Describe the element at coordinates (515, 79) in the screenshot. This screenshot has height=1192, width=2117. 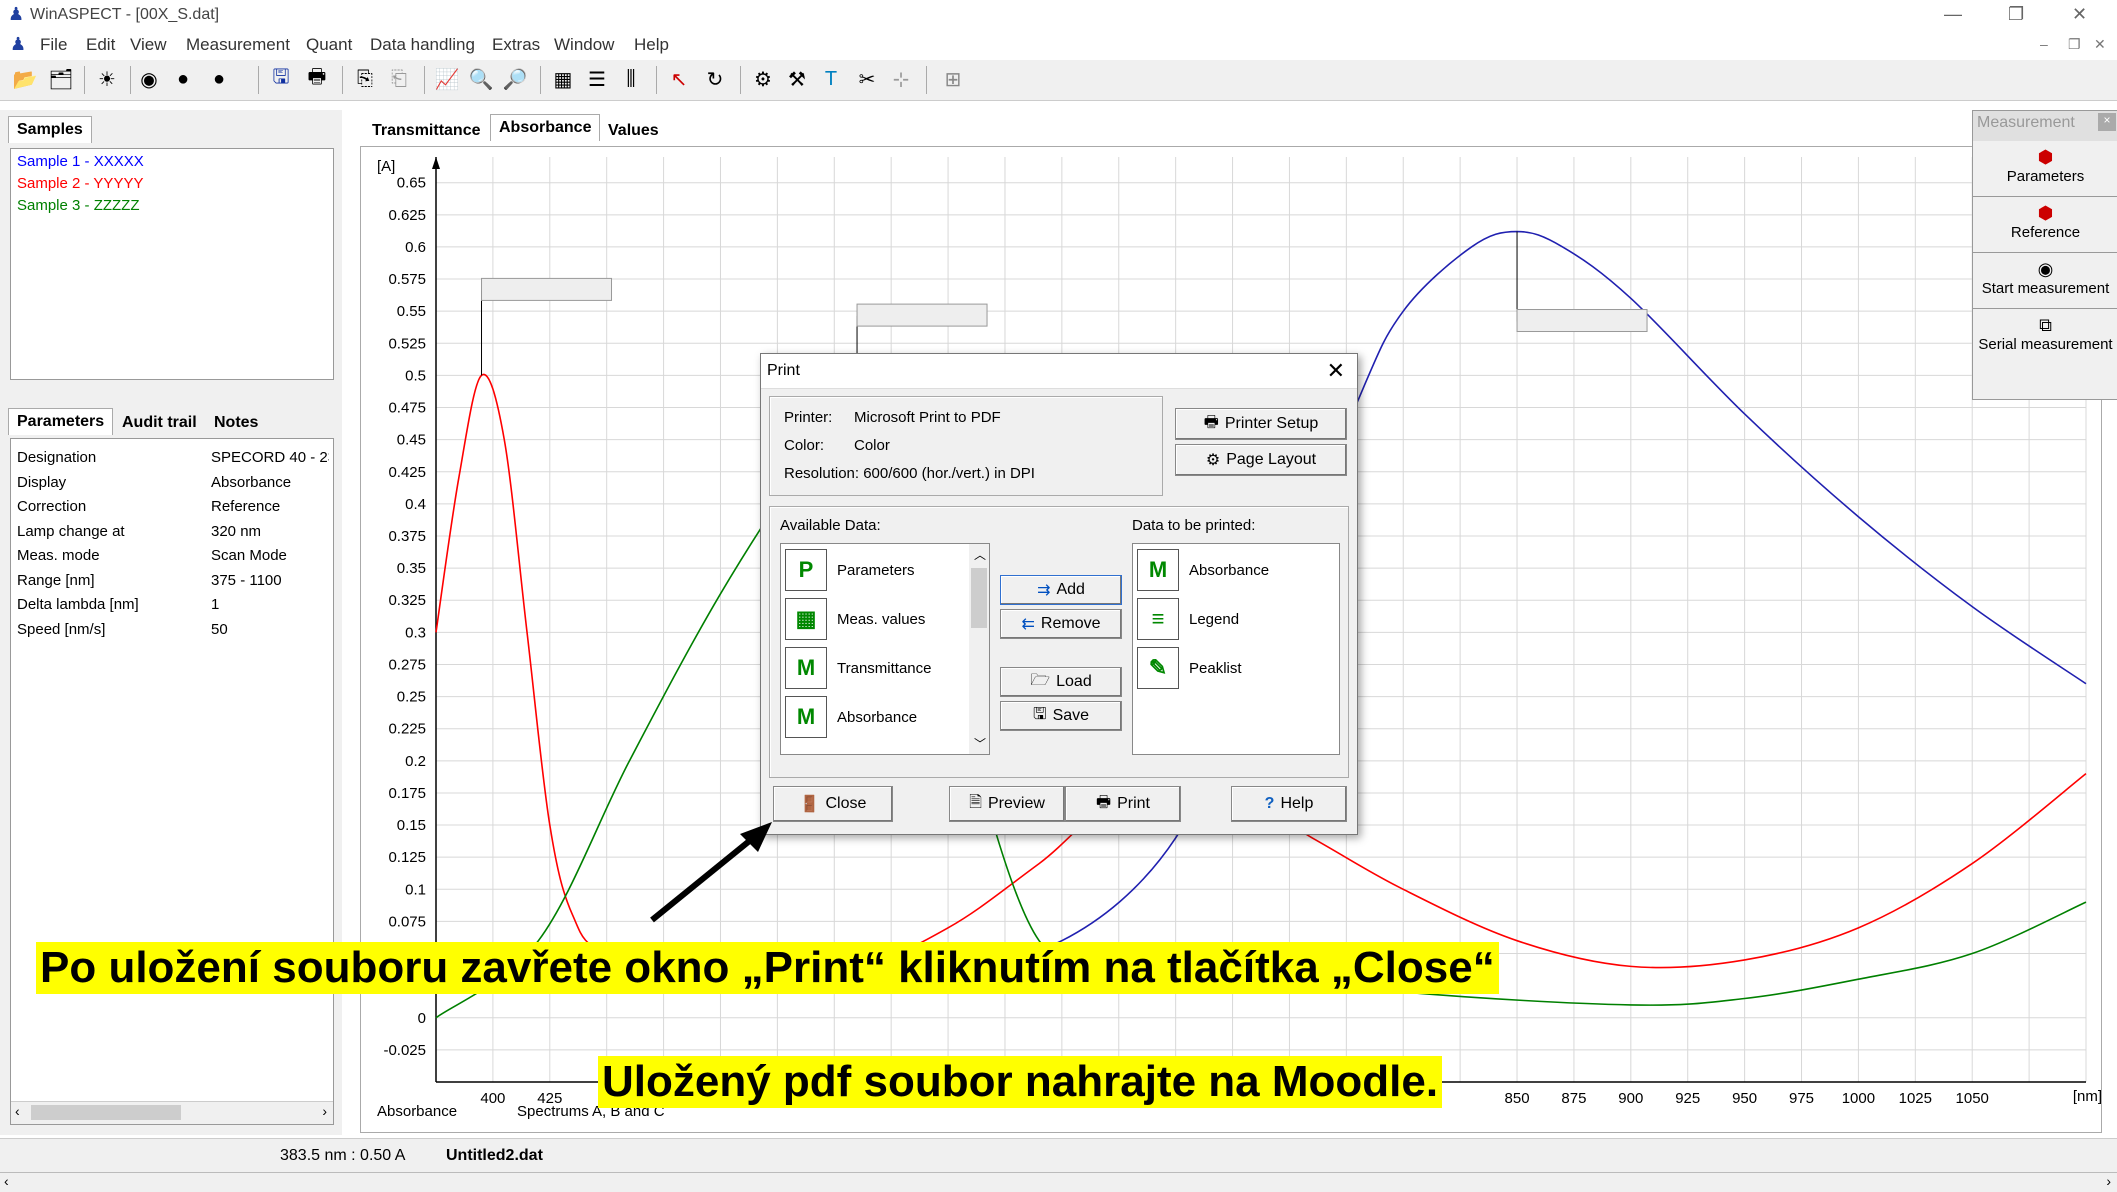
I see `zoom-out-icon: 🔎` at that location.